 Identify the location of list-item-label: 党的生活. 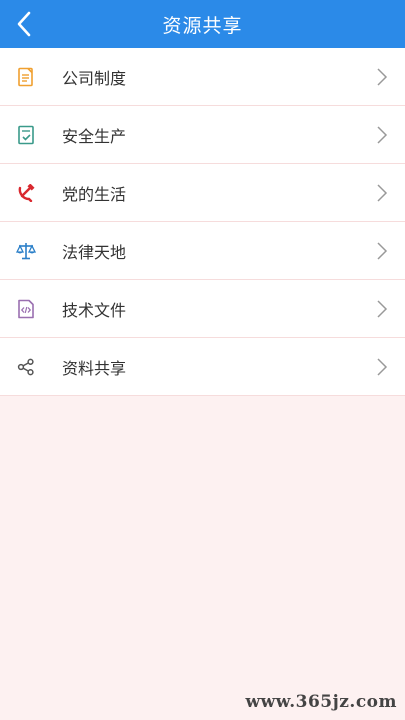
(94, 194).